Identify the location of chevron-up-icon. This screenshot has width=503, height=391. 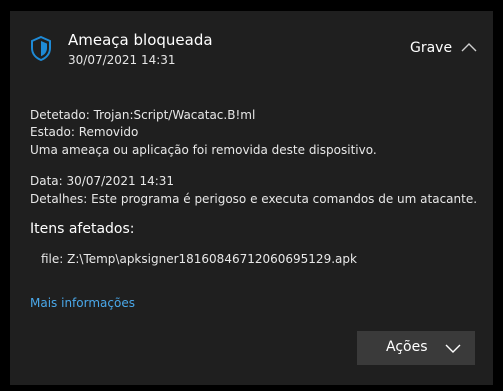
(469, 47).